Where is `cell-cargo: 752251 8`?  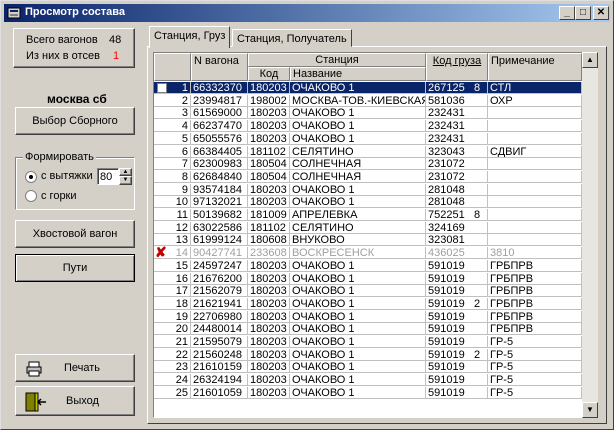
cell-cargo: 752251 8 is located at coordinates (457, 215).